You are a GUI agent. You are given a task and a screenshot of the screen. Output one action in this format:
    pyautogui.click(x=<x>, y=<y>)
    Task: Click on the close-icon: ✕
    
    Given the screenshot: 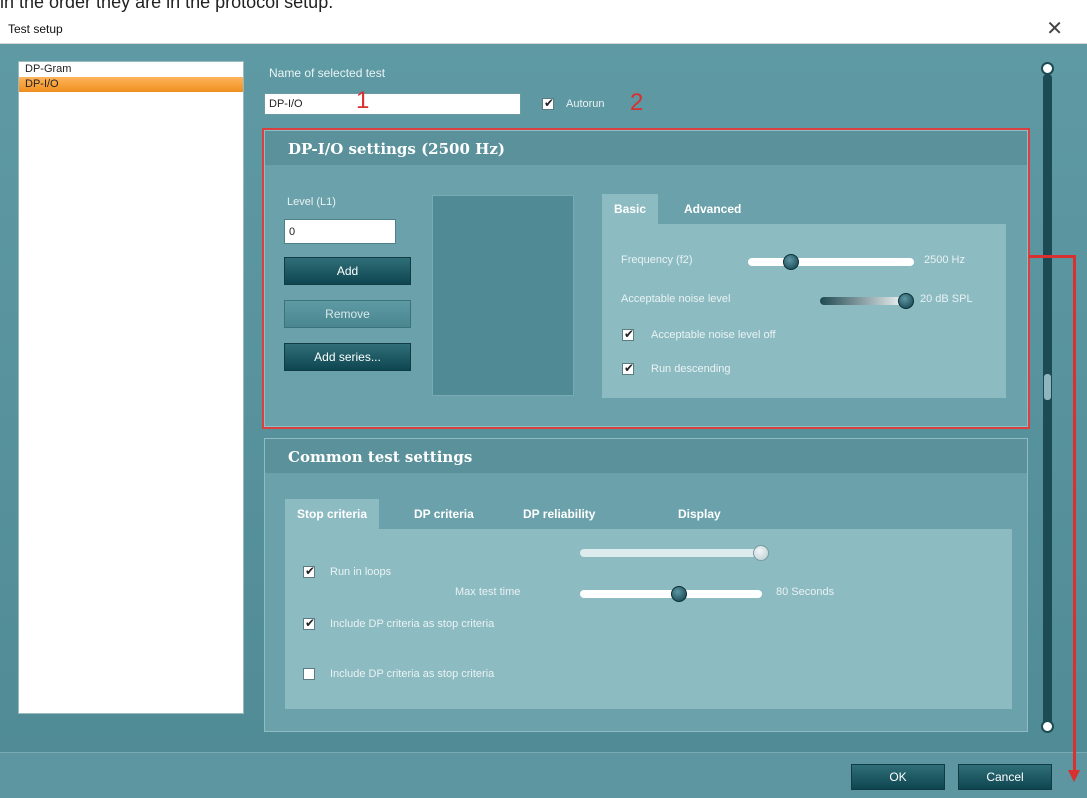 What is the action you would take?
    pyautogui.click(x=1054, y=29)
    